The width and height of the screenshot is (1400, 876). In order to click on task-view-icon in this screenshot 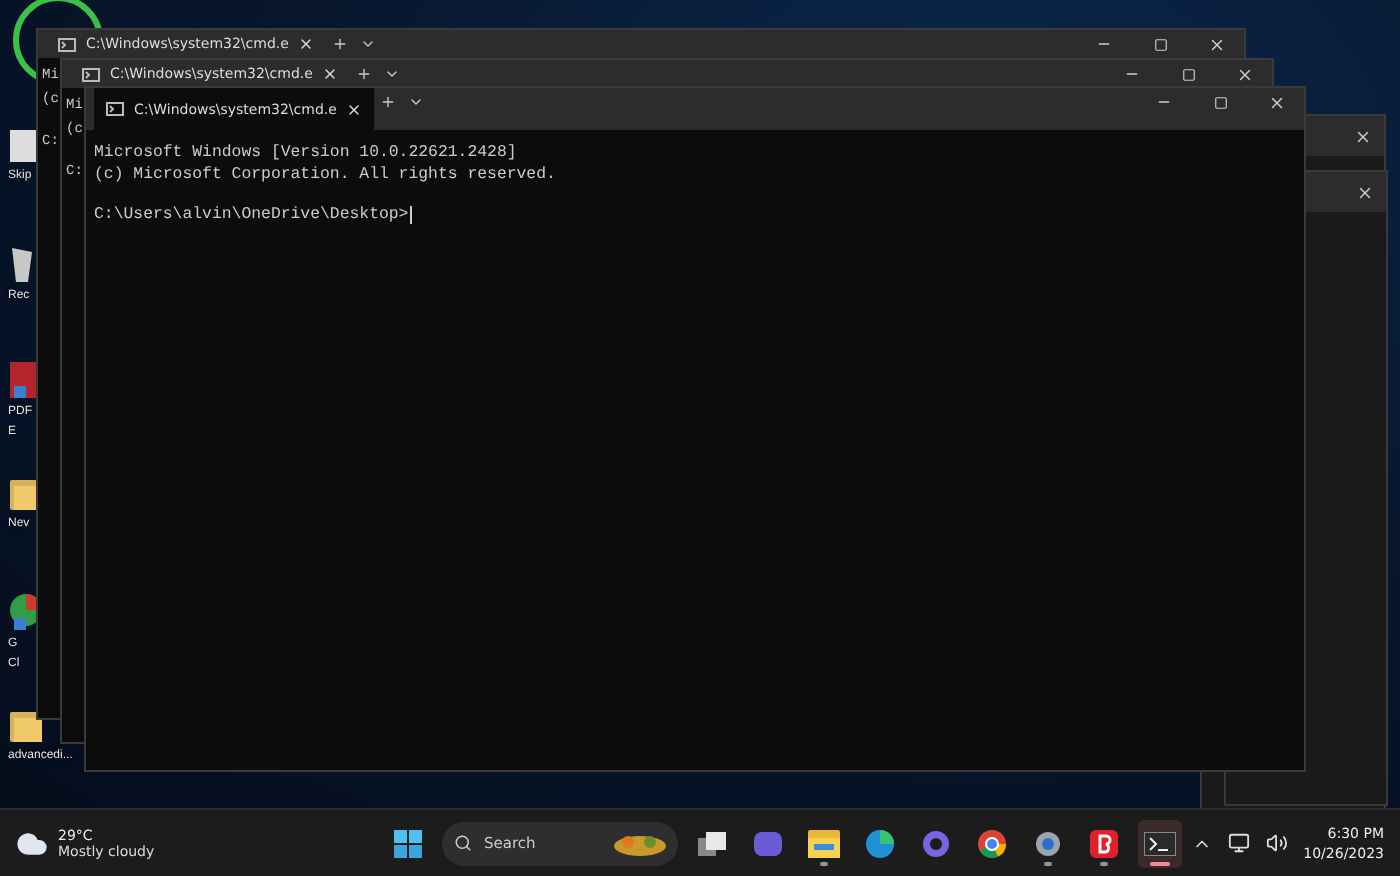, I will do `click(712, 843)`.